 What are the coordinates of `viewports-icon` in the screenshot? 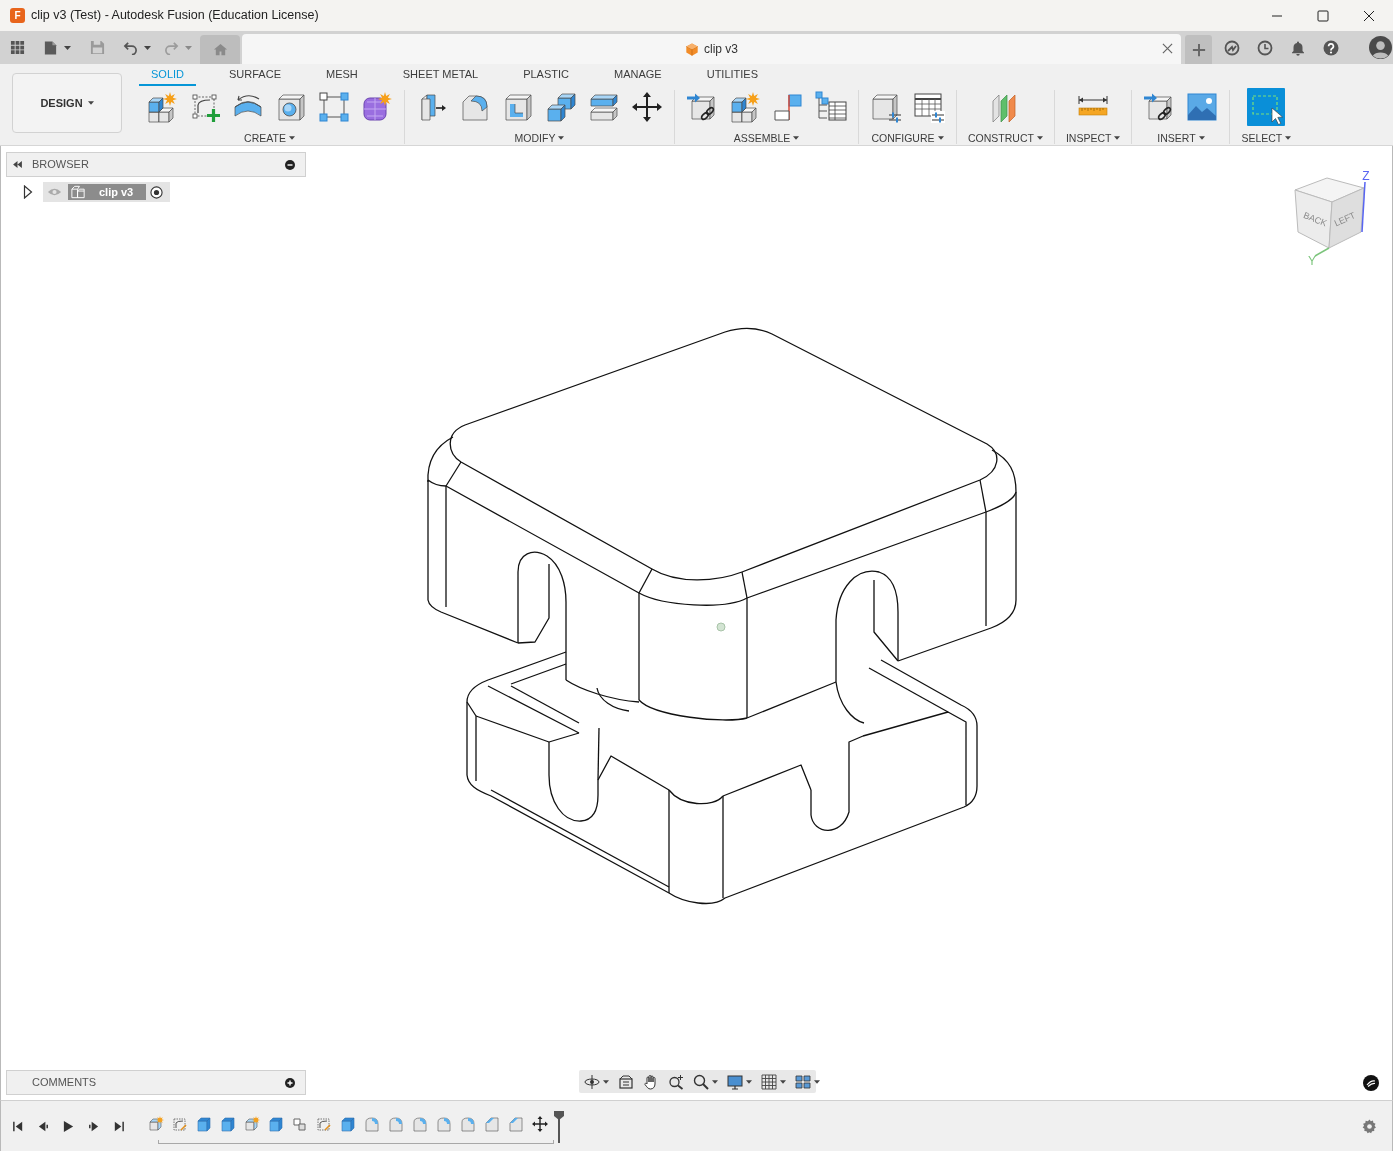 It's located at (803, 1081).